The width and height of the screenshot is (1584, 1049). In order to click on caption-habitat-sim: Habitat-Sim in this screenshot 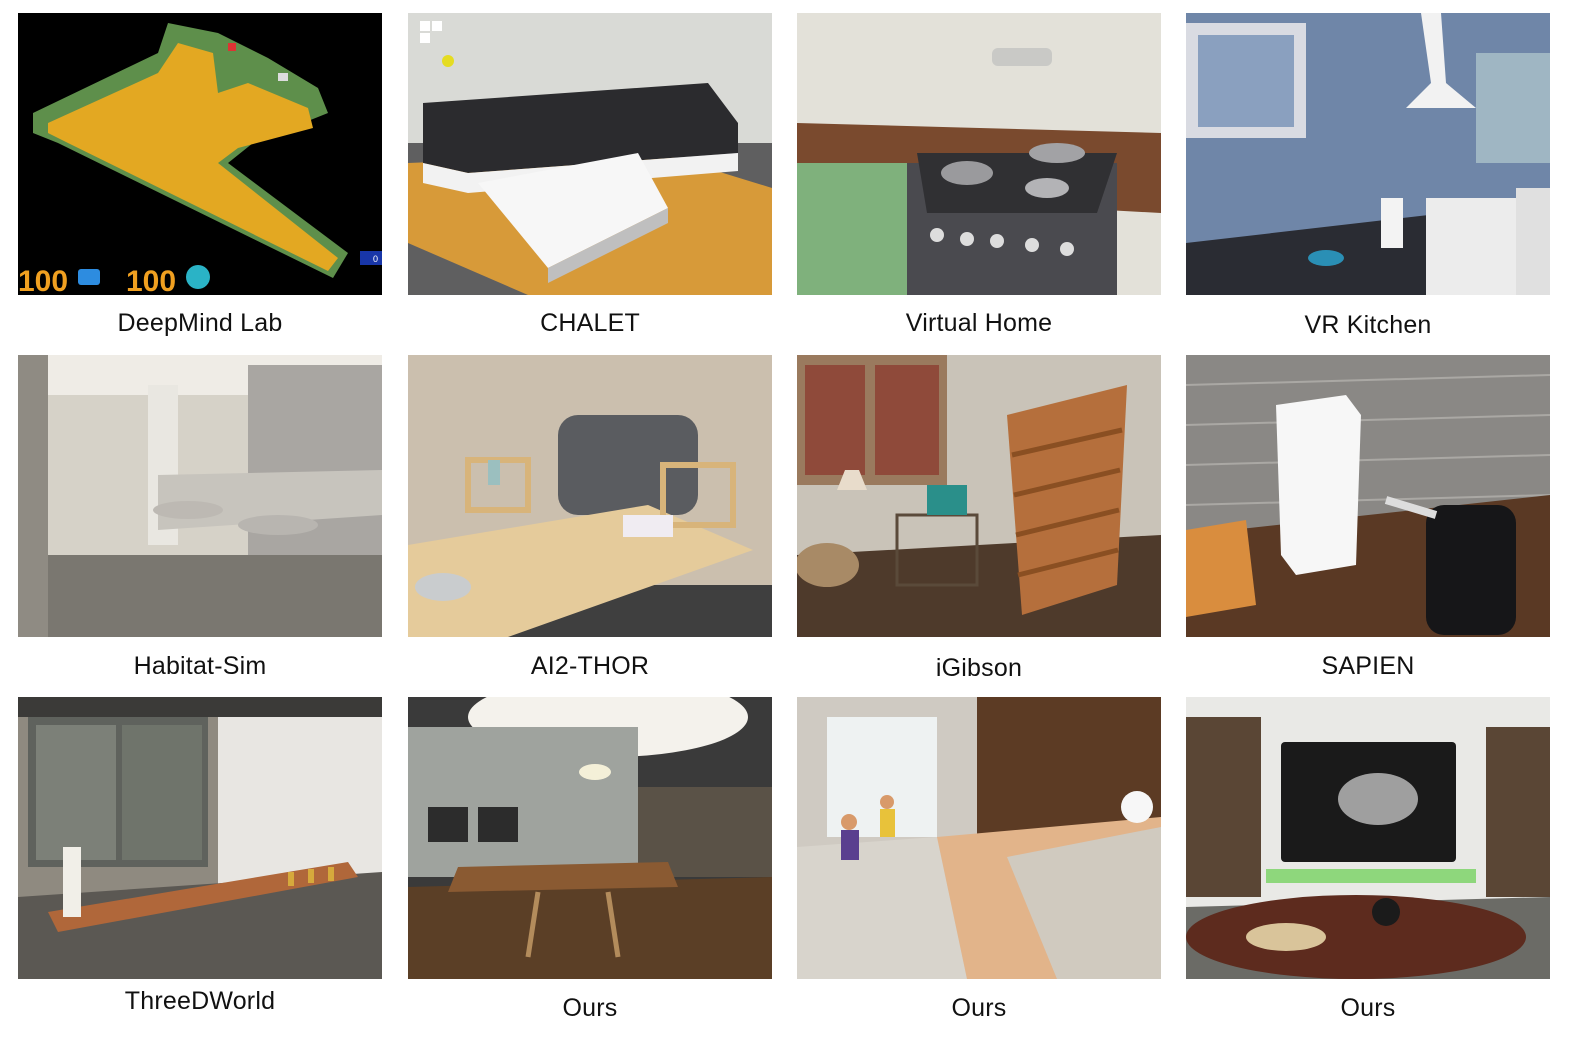, I will do `click(200, 666)`.